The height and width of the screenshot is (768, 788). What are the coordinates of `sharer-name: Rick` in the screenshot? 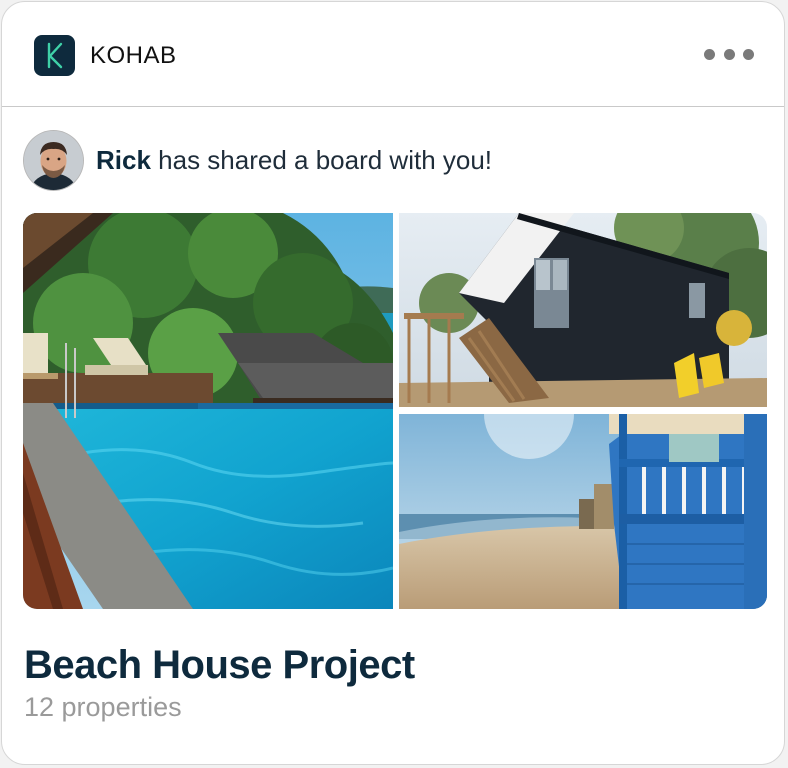 It's located at (123, 160).